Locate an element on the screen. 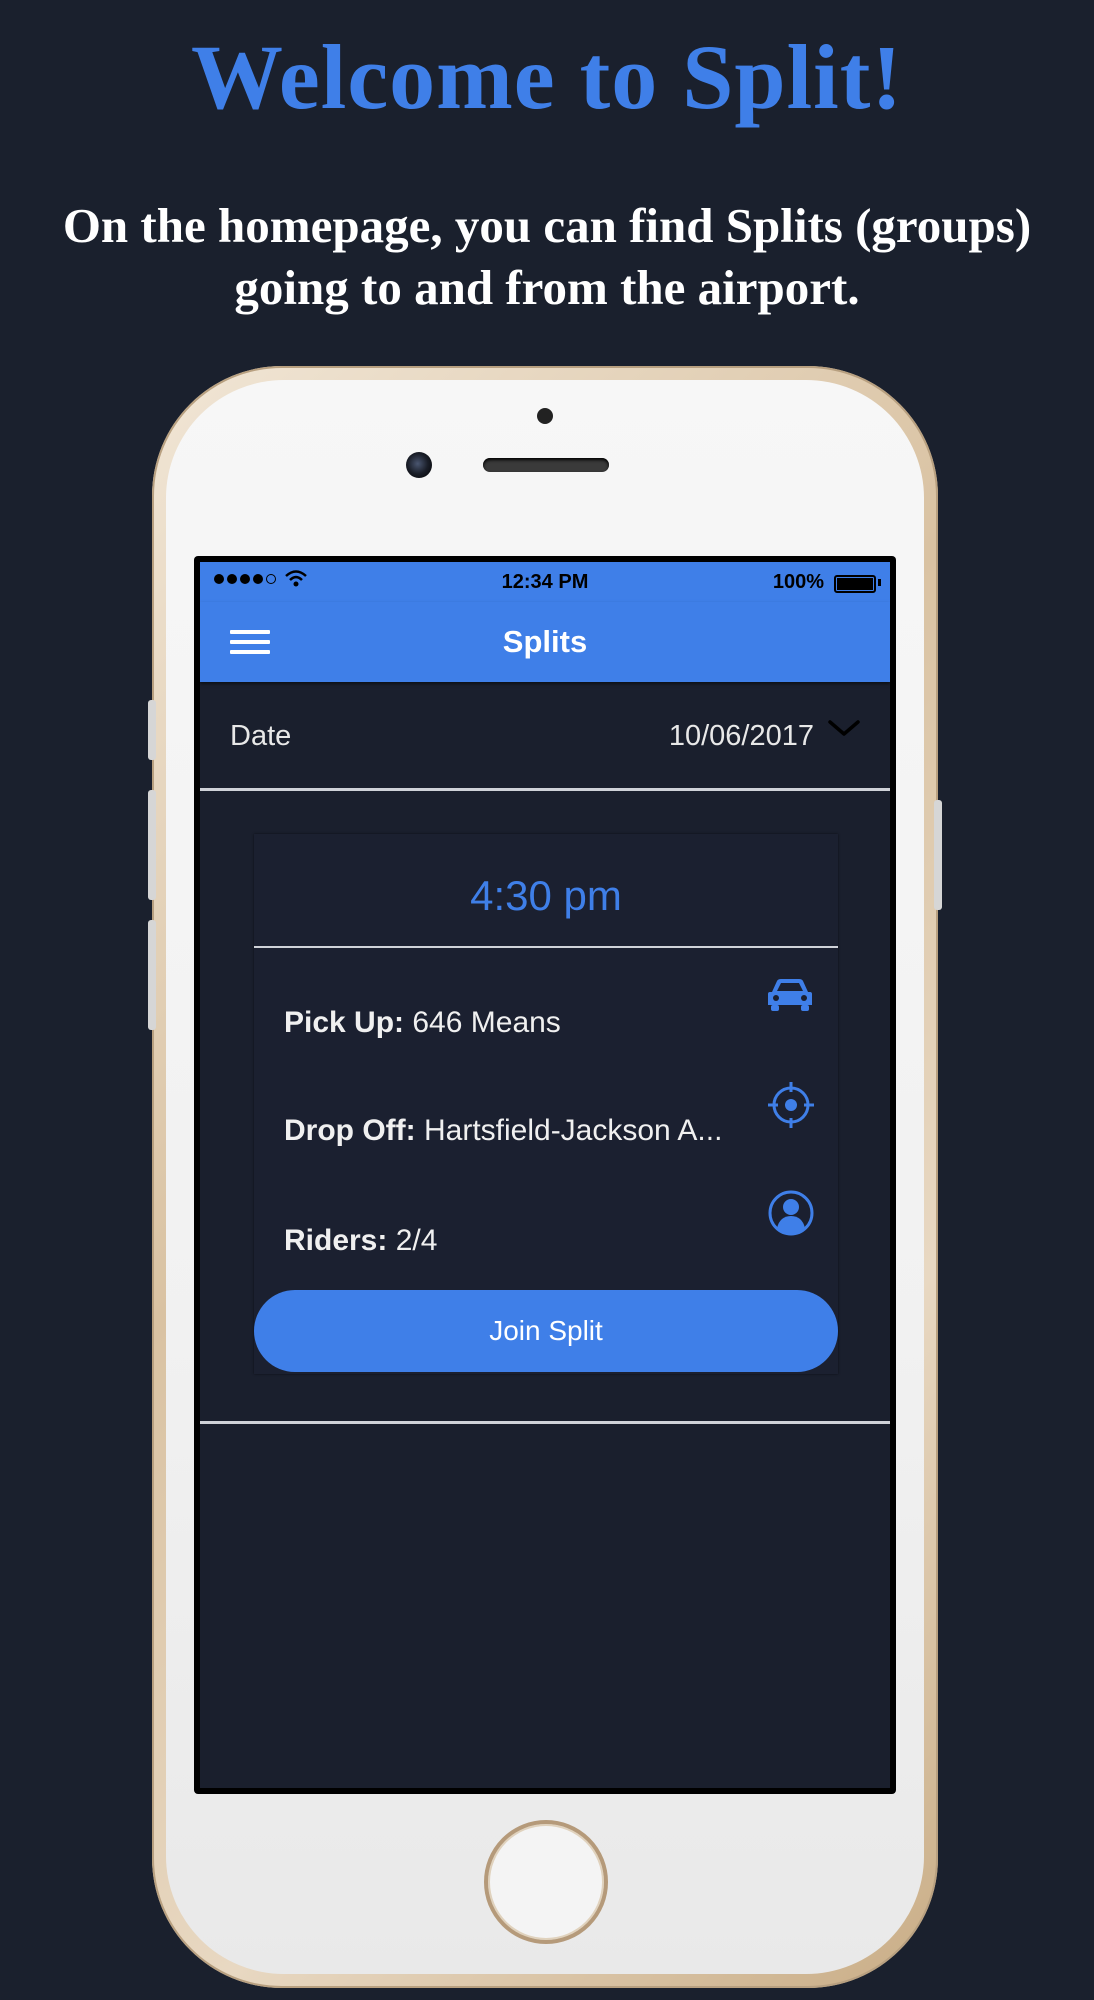  date-value: 10/06/2017 is located at coordinates (741, 736).